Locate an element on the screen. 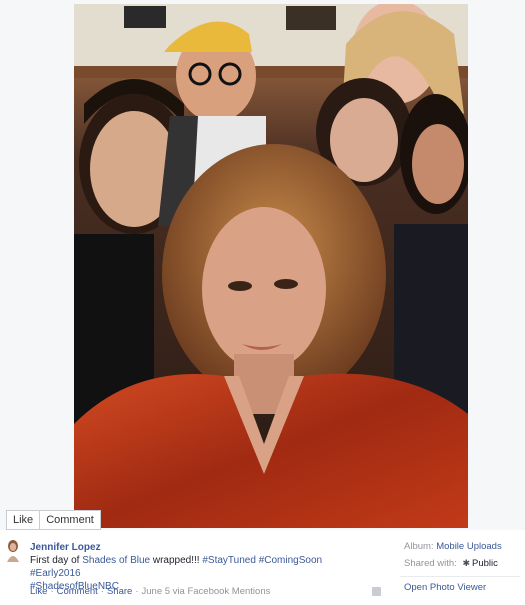 This screenshot has width=525, height=605. open-photo-viewer-link: Open Photo Viewer is located at coordinates (445, 587).